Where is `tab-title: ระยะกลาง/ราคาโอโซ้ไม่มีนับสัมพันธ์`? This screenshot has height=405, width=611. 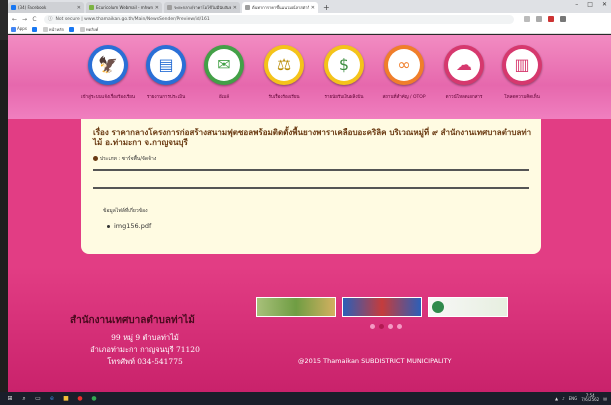 tab-title: ระยะกลาง/ราคาโอโซ้ไม่มีนับสัมพันธ์ is located at coordinates (202, 7).